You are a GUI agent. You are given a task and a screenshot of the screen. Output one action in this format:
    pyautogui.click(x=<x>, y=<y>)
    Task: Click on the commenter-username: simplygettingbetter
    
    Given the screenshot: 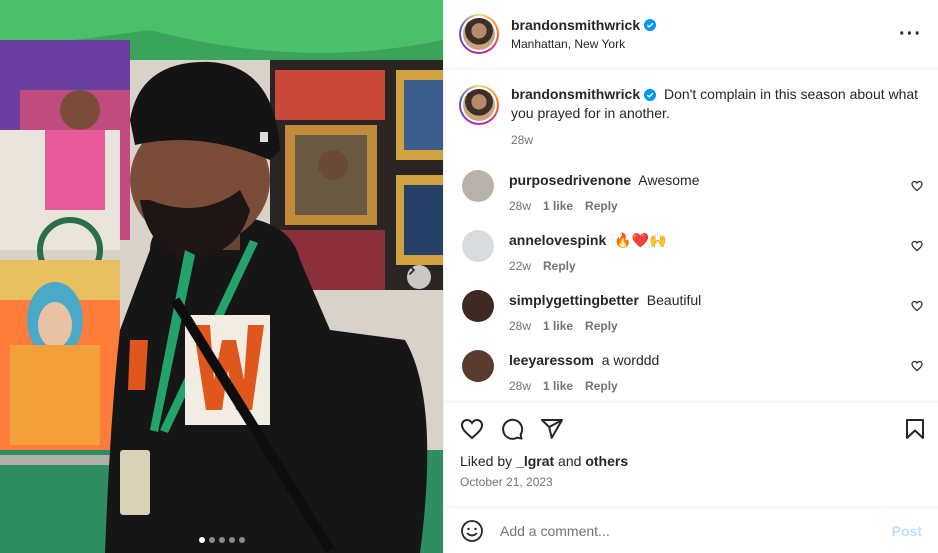 What is the action you would take?
    pyautogui.click(x=574, y=300)
    